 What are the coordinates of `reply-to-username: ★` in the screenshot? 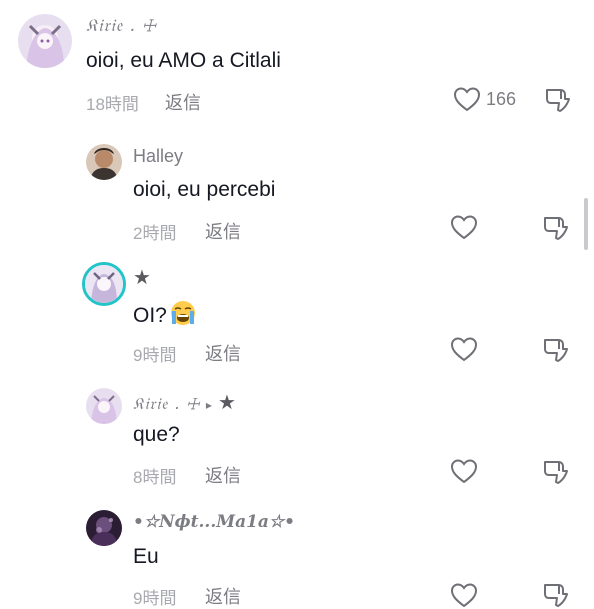 It's located at (227, 402).